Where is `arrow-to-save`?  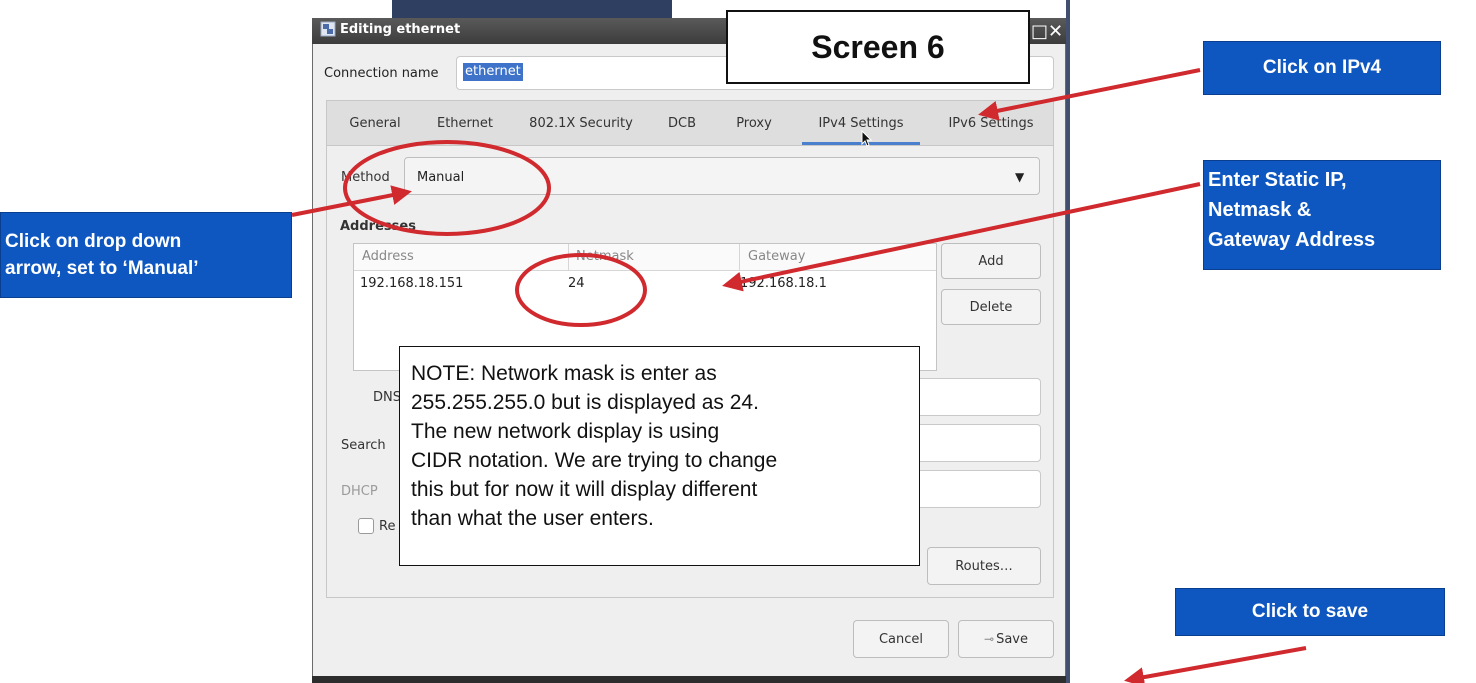 arrow-to-save is located at coordinates (1215, 664).